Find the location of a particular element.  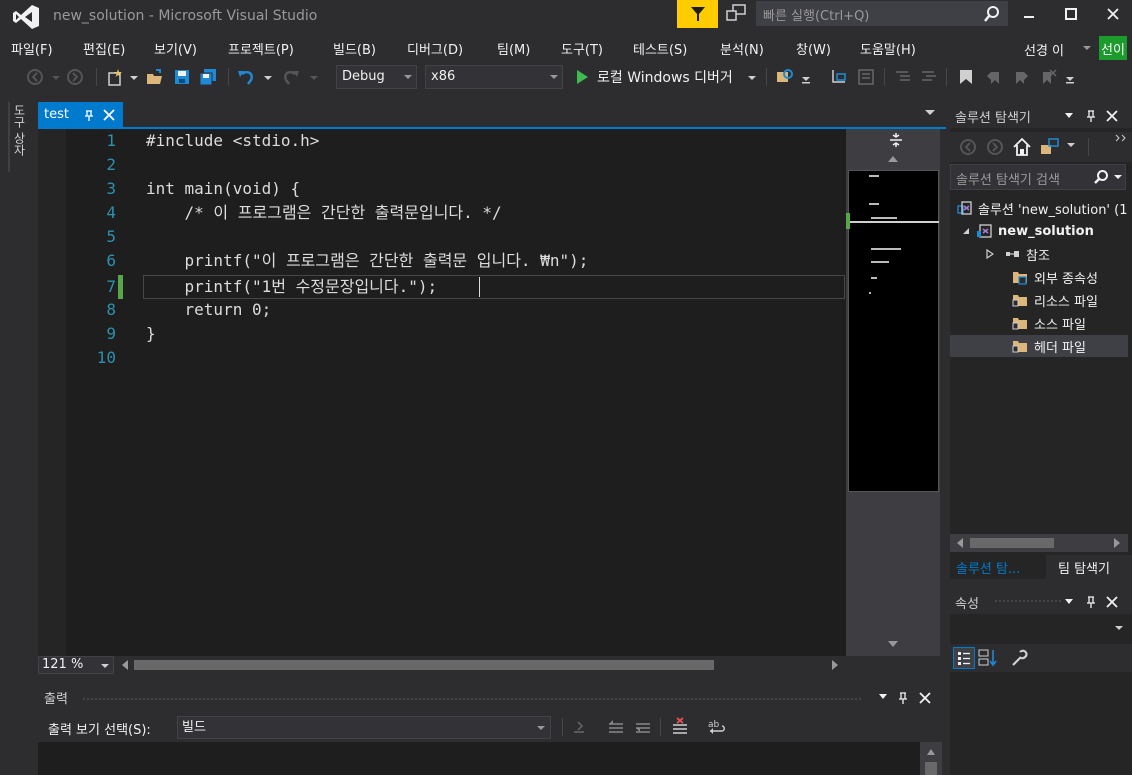

new-project-dropdown-icon is located at coordinates (134, 77).